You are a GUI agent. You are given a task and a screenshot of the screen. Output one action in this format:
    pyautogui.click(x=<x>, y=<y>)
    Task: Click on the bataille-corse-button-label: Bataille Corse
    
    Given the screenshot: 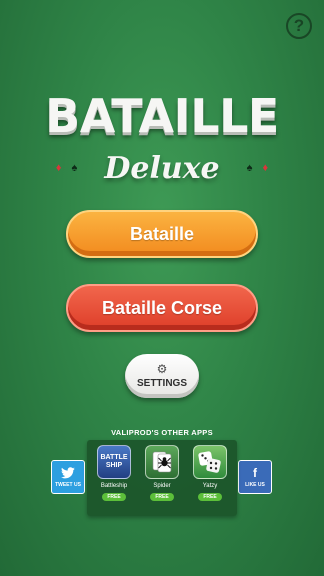 What is the action you would take?
    pyautogui.click(x=162, y=307)
    